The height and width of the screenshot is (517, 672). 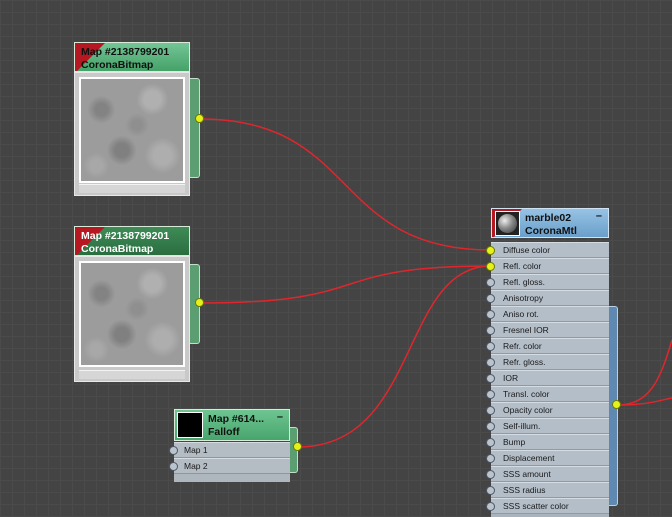 I want to click on slot-label: Refl. color, so click(x=522, y=266).